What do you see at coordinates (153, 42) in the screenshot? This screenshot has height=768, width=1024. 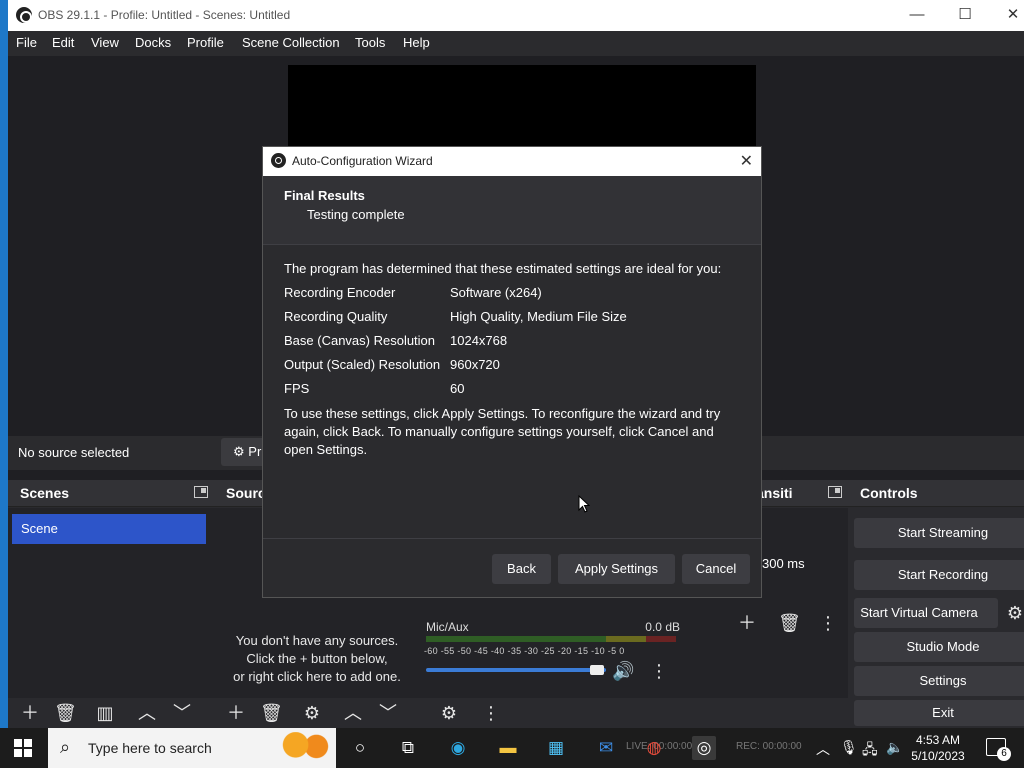 I see `menu-docks: Docks` at bounding box center [153, 42].